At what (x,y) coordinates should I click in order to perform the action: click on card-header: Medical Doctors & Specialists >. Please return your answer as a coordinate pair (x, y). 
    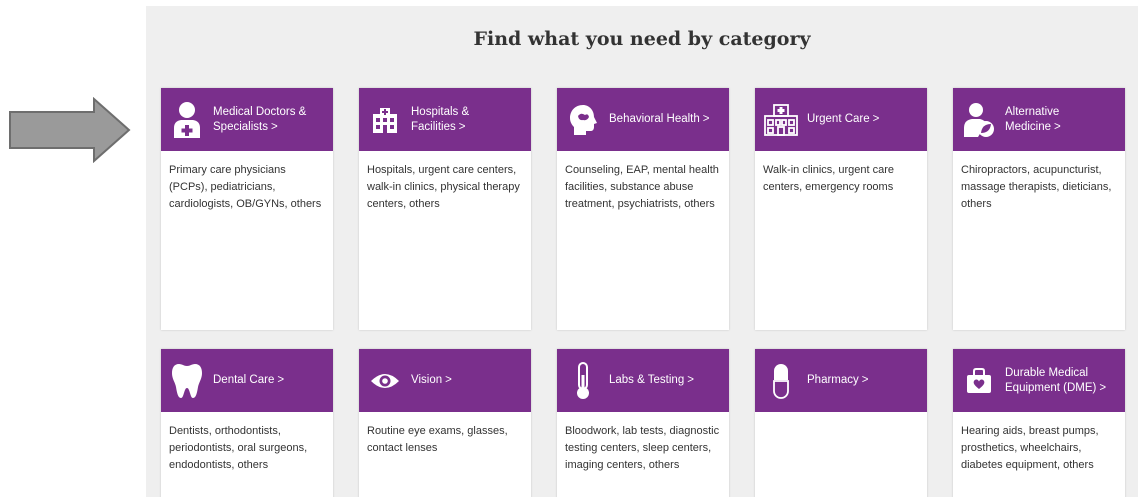
    Looking at the image, I should click on (247, 119).